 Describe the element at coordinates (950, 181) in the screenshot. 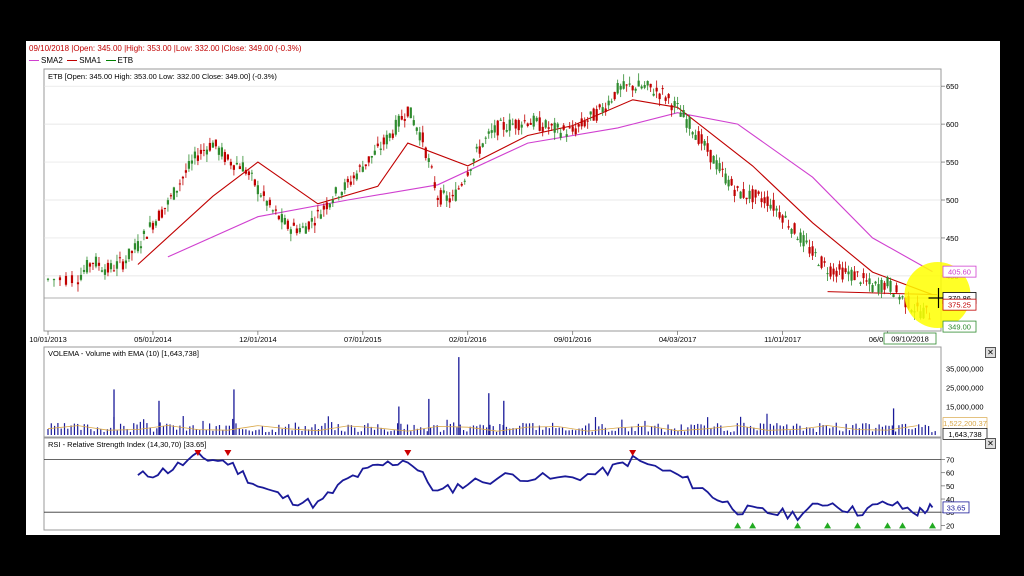

I see `price-y-axis: 650600550500450400` at that location.